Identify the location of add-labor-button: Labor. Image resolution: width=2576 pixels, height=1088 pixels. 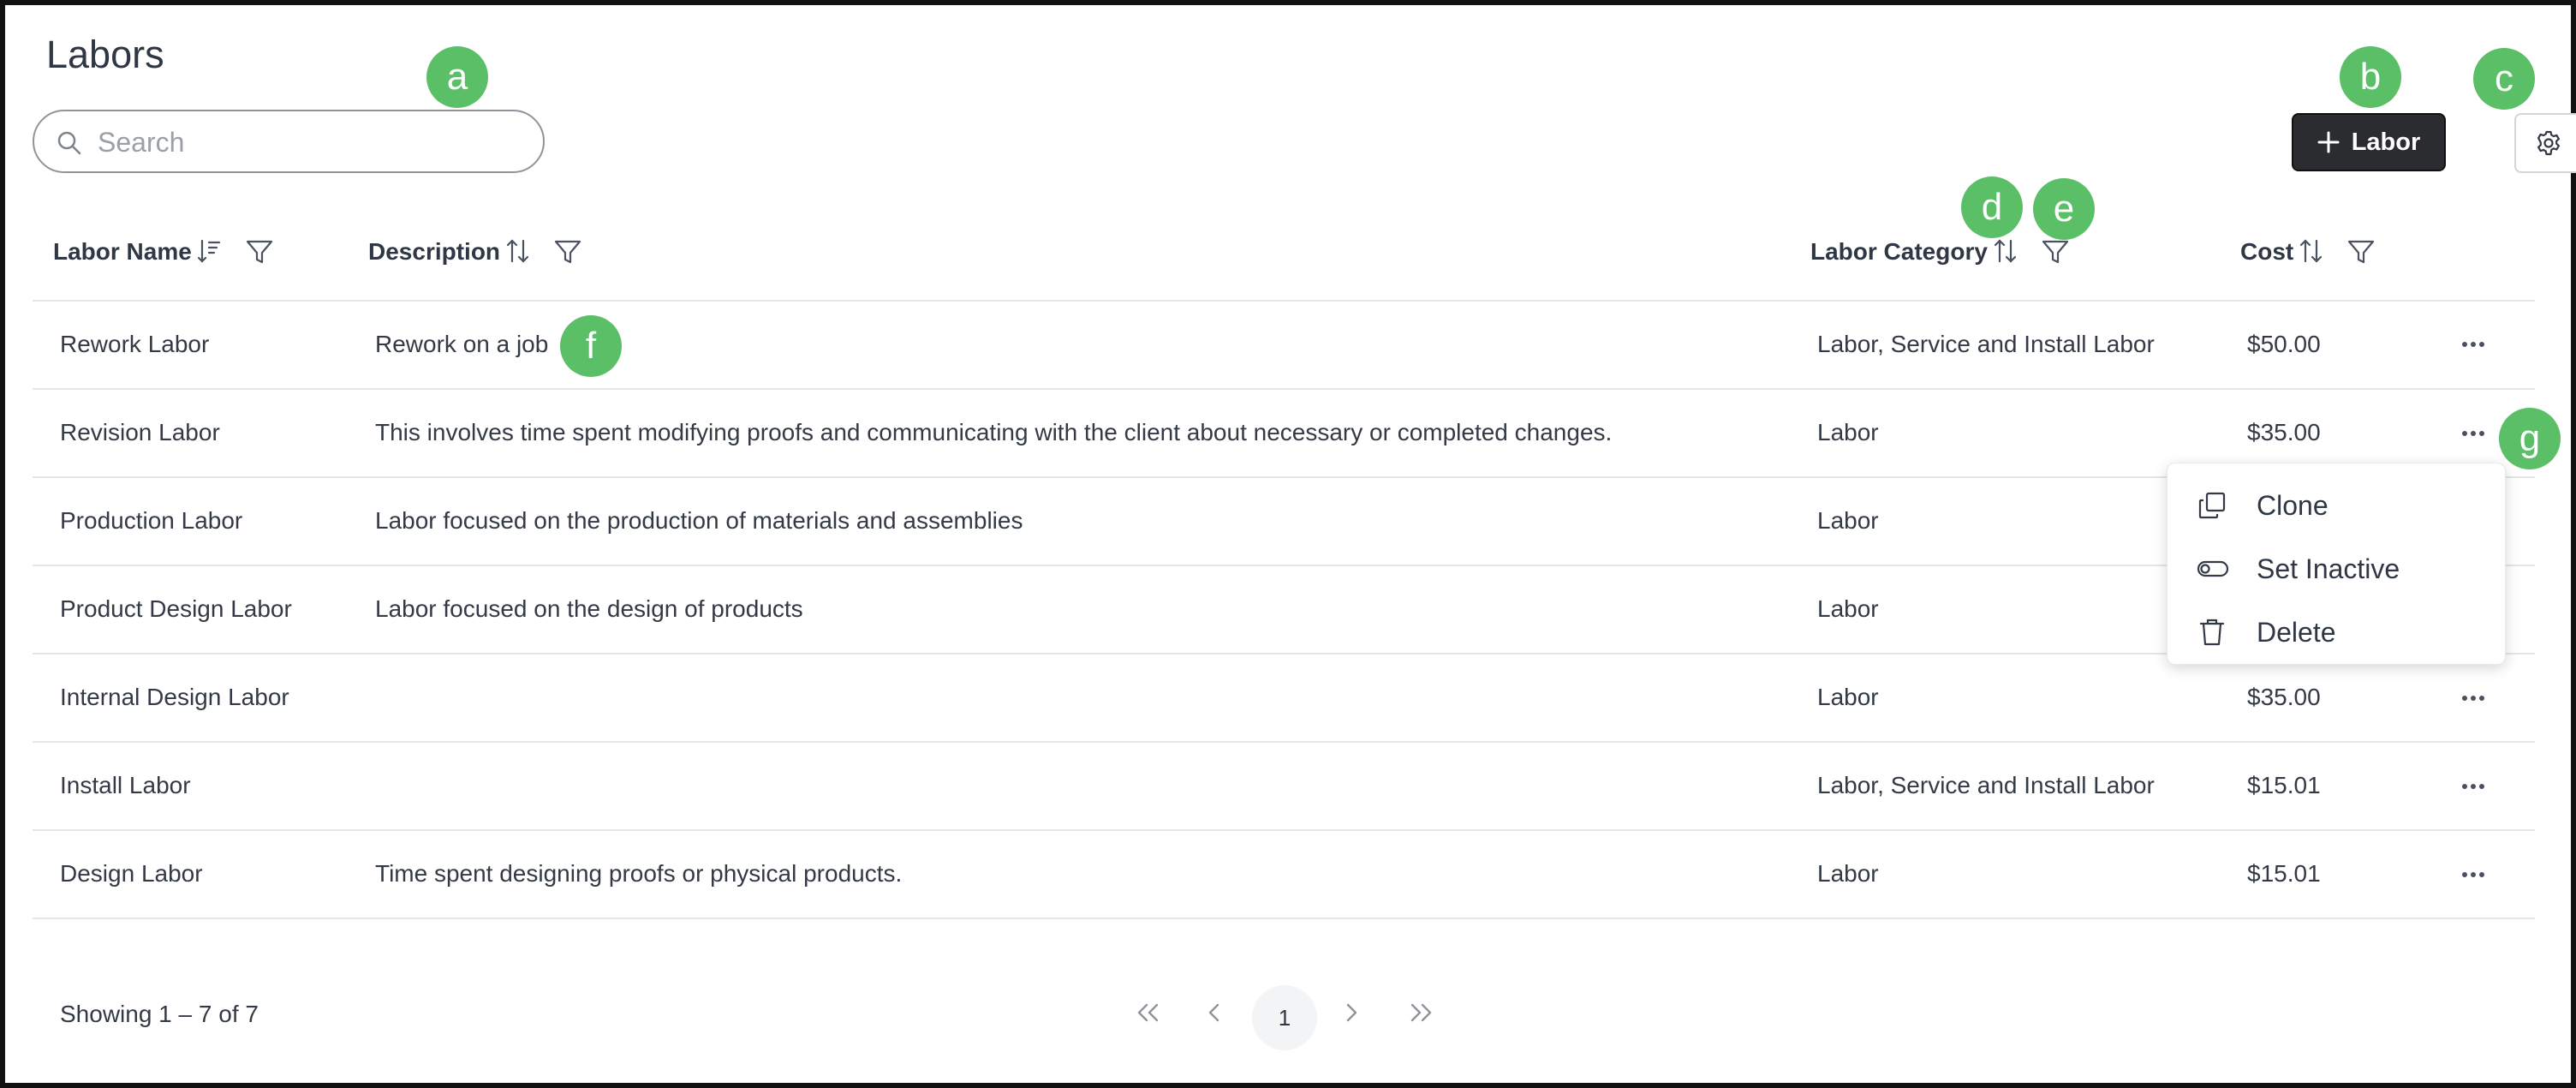
(2369, 142).